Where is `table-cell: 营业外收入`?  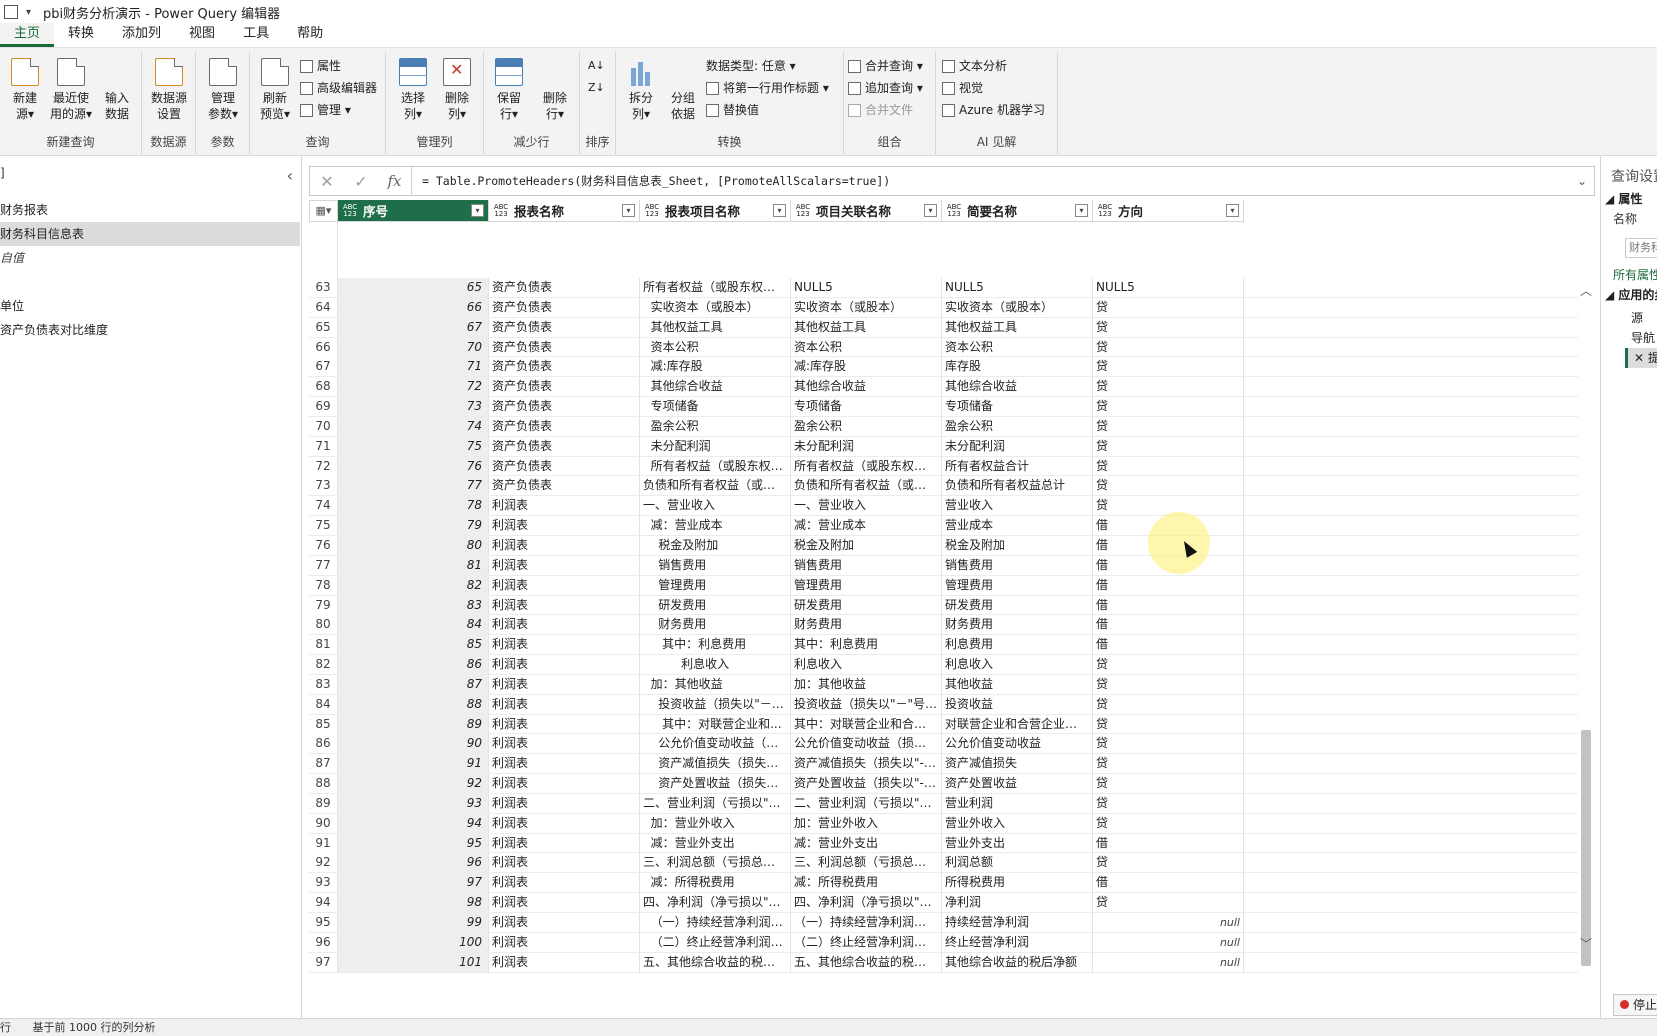 table-cell: 营业外收入 is located at coordinates (1017, 823).